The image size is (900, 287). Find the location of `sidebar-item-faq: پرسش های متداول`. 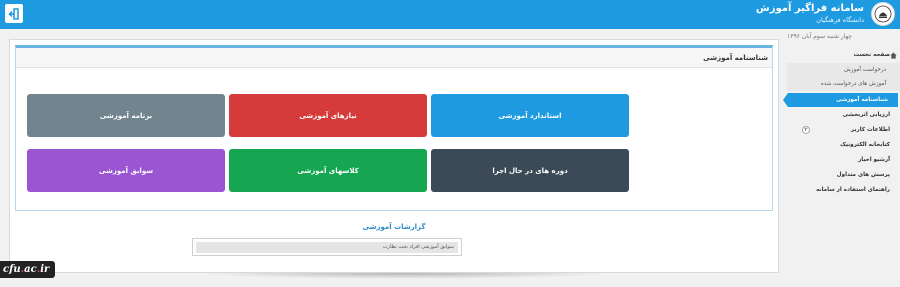

sidebar-item-faq: پرسش های متداول is located at coordinates (843, 175).